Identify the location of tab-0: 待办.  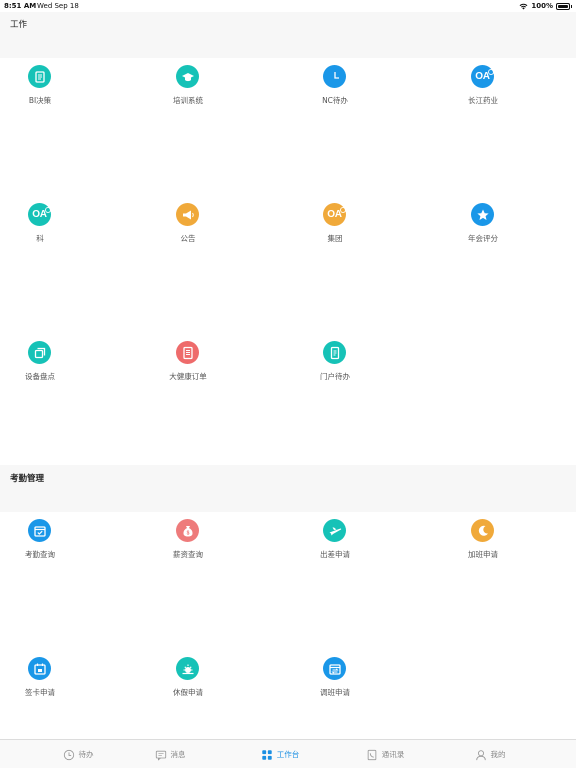
(78, 754).